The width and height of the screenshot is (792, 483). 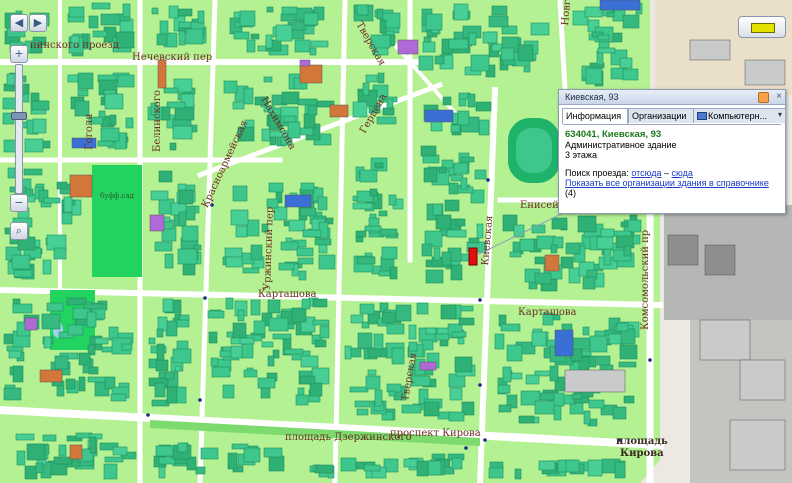 I want to click on route-to-link: сюда, so click(x=682, y=173).